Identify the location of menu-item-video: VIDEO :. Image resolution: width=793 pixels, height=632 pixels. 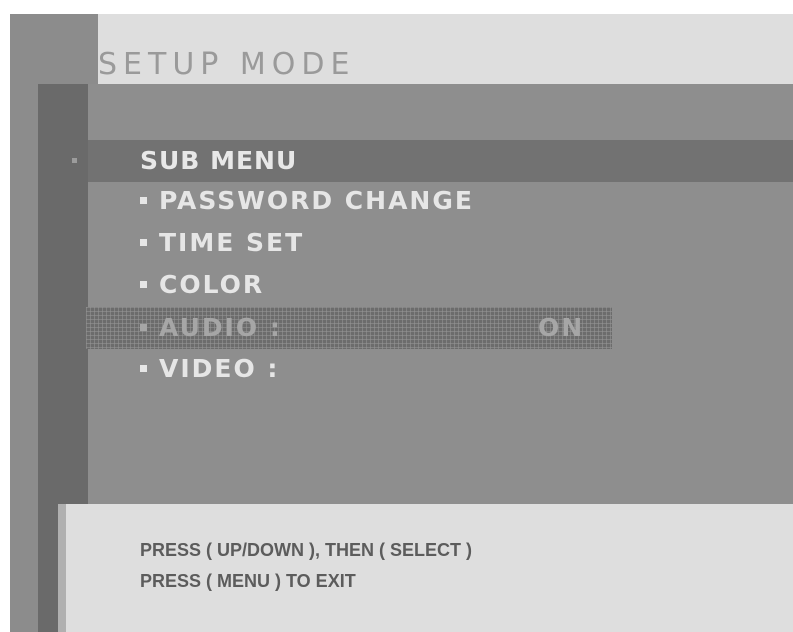
(209, 369).